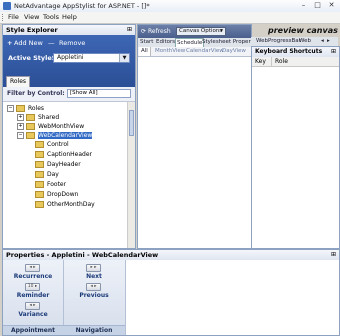 Image resolution: width=340 pixels, height=336 pixels. Describe the element at coordinates (7, 6) in the screenshot. I see `app-icon` at that location.